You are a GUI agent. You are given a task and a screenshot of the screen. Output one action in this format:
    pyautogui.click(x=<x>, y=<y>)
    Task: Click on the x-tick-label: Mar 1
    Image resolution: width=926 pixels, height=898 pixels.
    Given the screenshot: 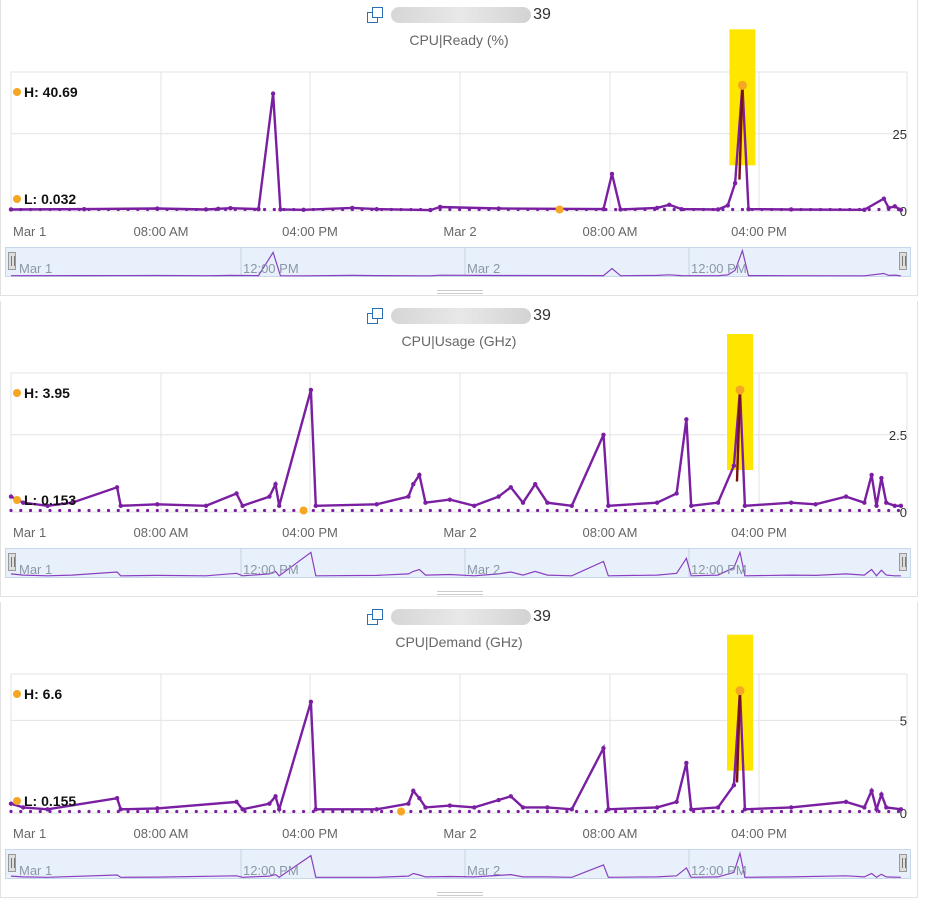 What is the action you would take?
    pyautogui.click(x=29, y=833)
    